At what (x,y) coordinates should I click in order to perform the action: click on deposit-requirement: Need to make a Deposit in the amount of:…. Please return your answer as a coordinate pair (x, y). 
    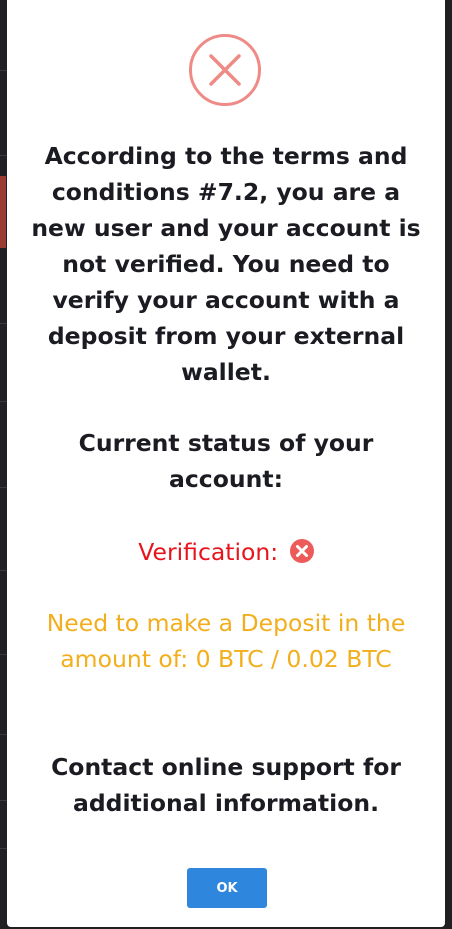
    Looking at the image, I should click on (226, 641).